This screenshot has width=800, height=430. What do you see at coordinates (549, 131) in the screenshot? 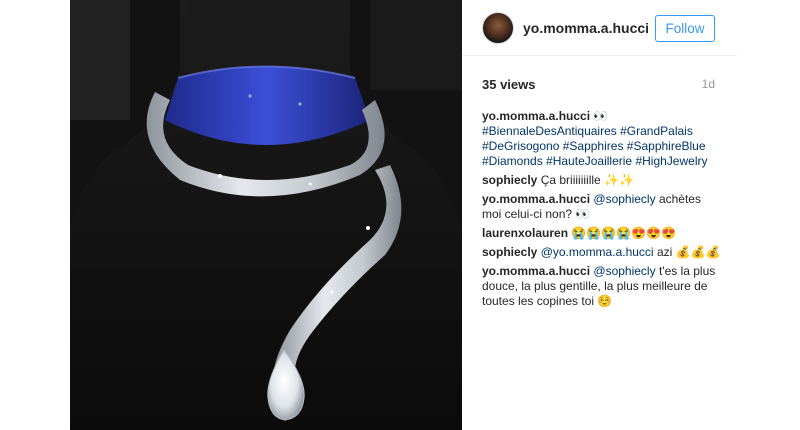
I see `hashtag: #BiennaleDesAntiquaires` at bounding box center [549, 131].